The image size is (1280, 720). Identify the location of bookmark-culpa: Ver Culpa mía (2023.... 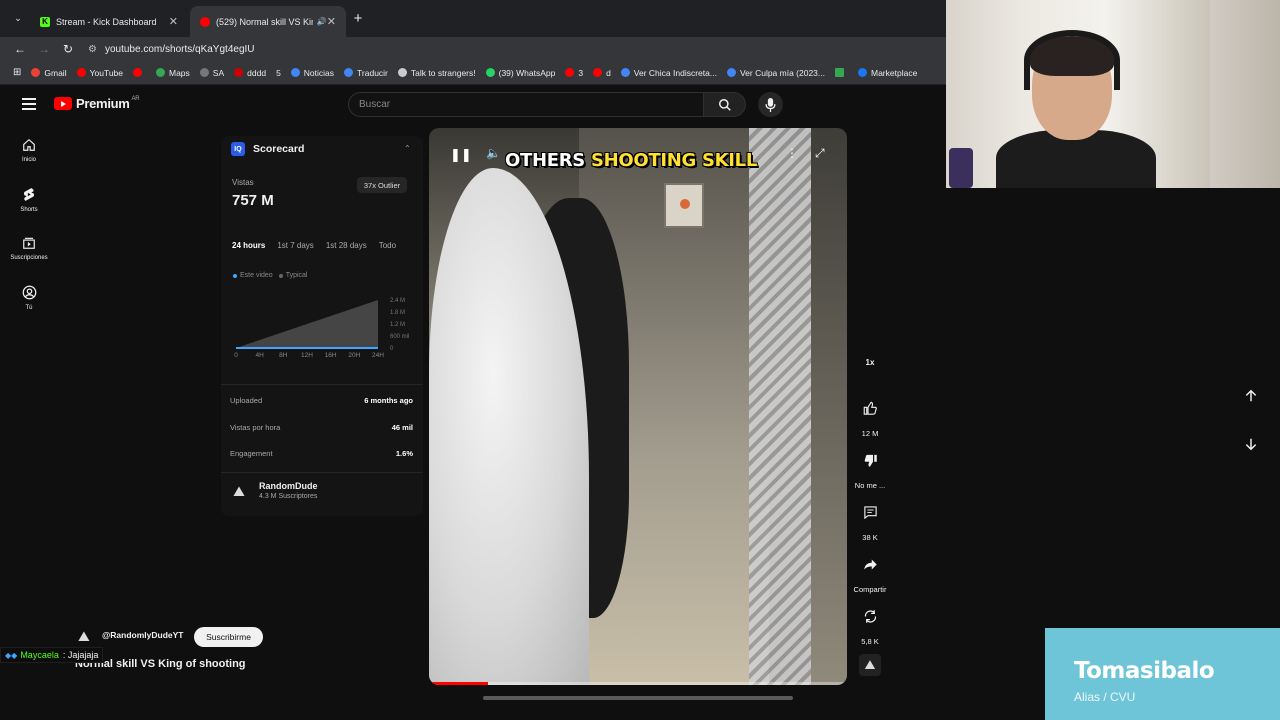
(775, 73).